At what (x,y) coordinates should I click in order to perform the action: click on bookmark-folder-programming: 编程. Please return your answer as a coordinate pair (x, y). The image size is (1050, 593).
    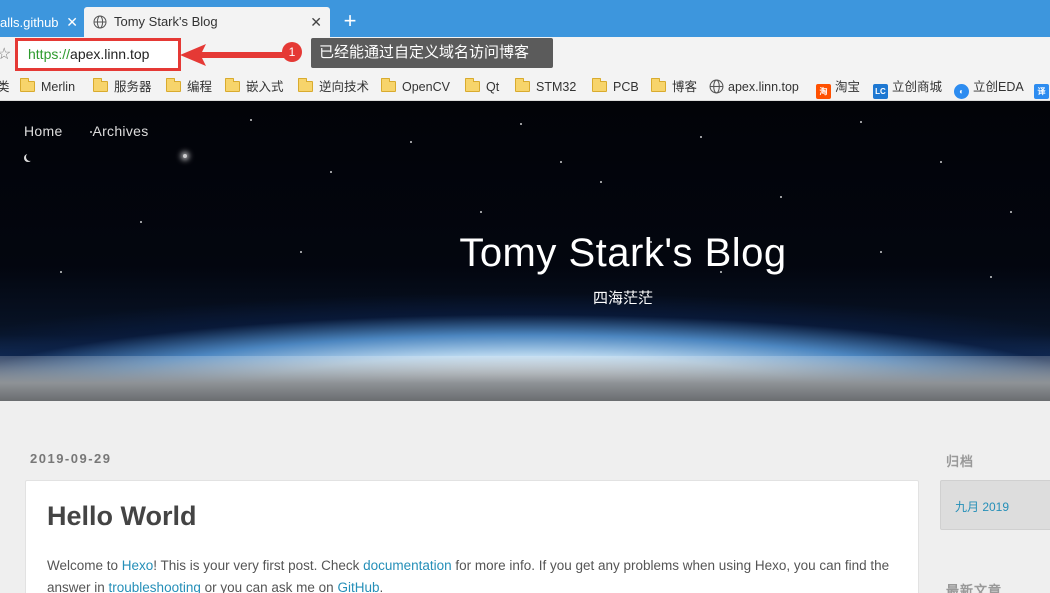
    Looking at the image, I should click on (189, 87).